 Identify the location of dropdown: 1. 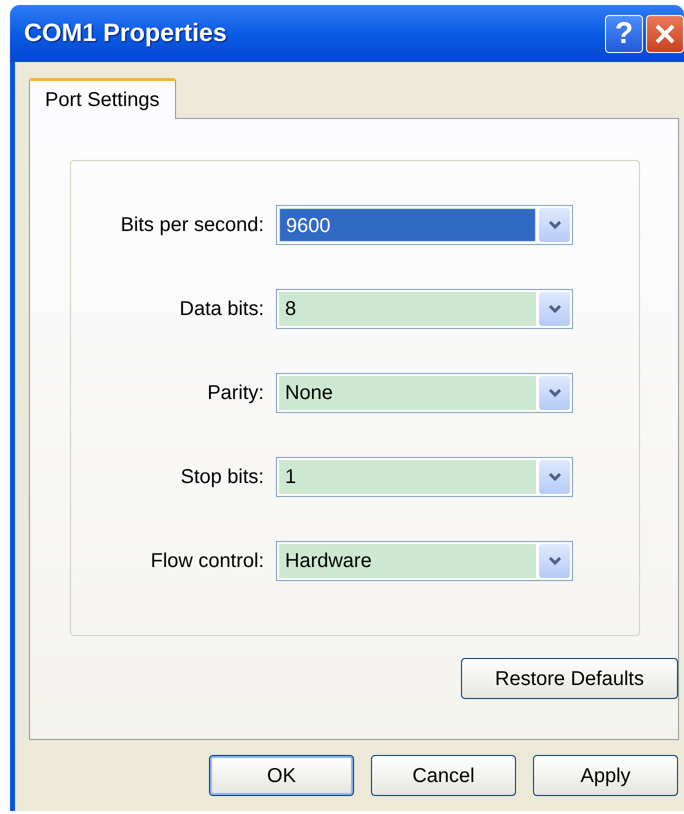
(424, 477).